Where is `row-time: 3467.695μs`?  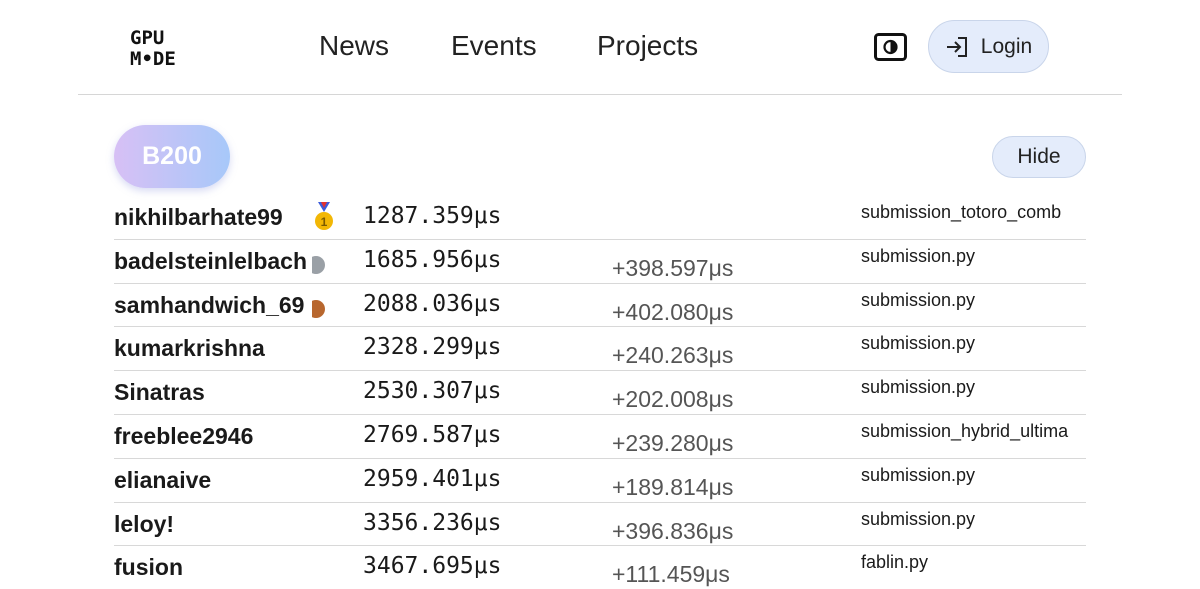
row-time: 3467.695μs is located at coordinates (432, 566).